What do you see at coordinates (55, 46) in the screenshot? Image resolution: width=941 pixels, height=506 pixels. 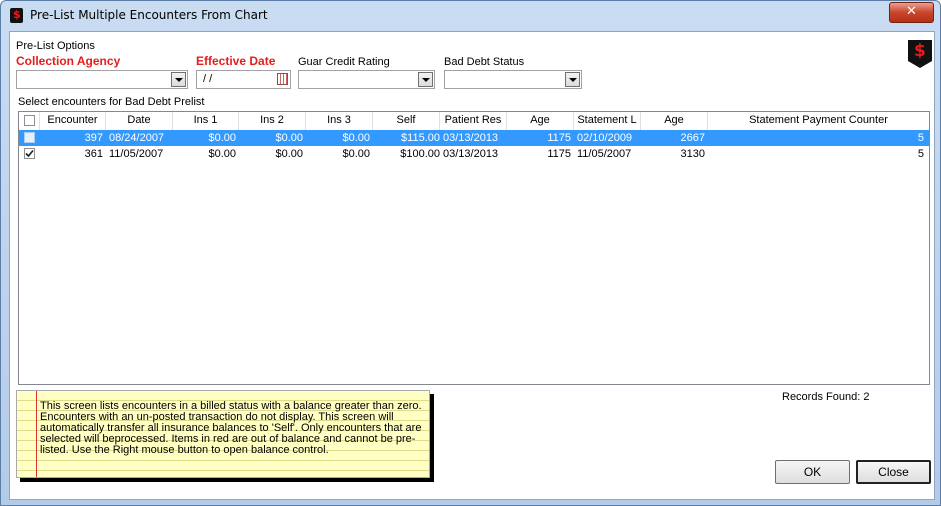 I see `pre-list-options-label: Pre-List Options` at bounding box center [55, 46].